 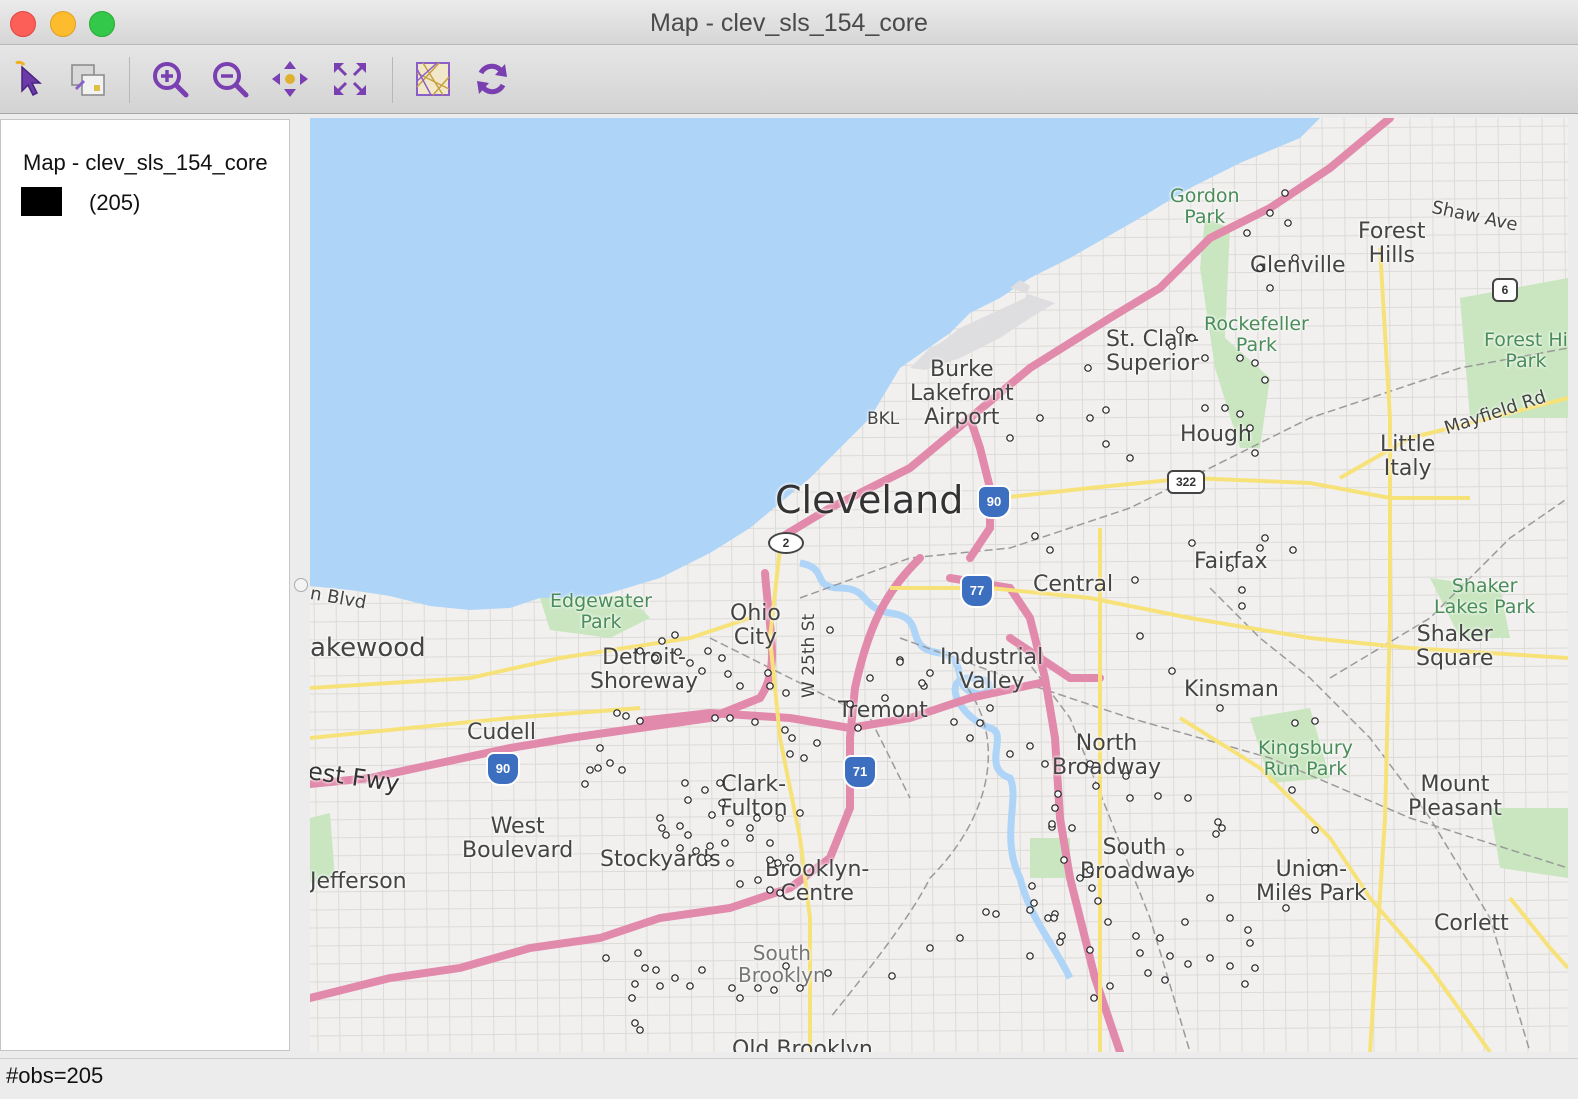 What do you see at coordinates (230, 79) in the screenshot?
I see `zoom-out-button` at bounding box center [230, 79].